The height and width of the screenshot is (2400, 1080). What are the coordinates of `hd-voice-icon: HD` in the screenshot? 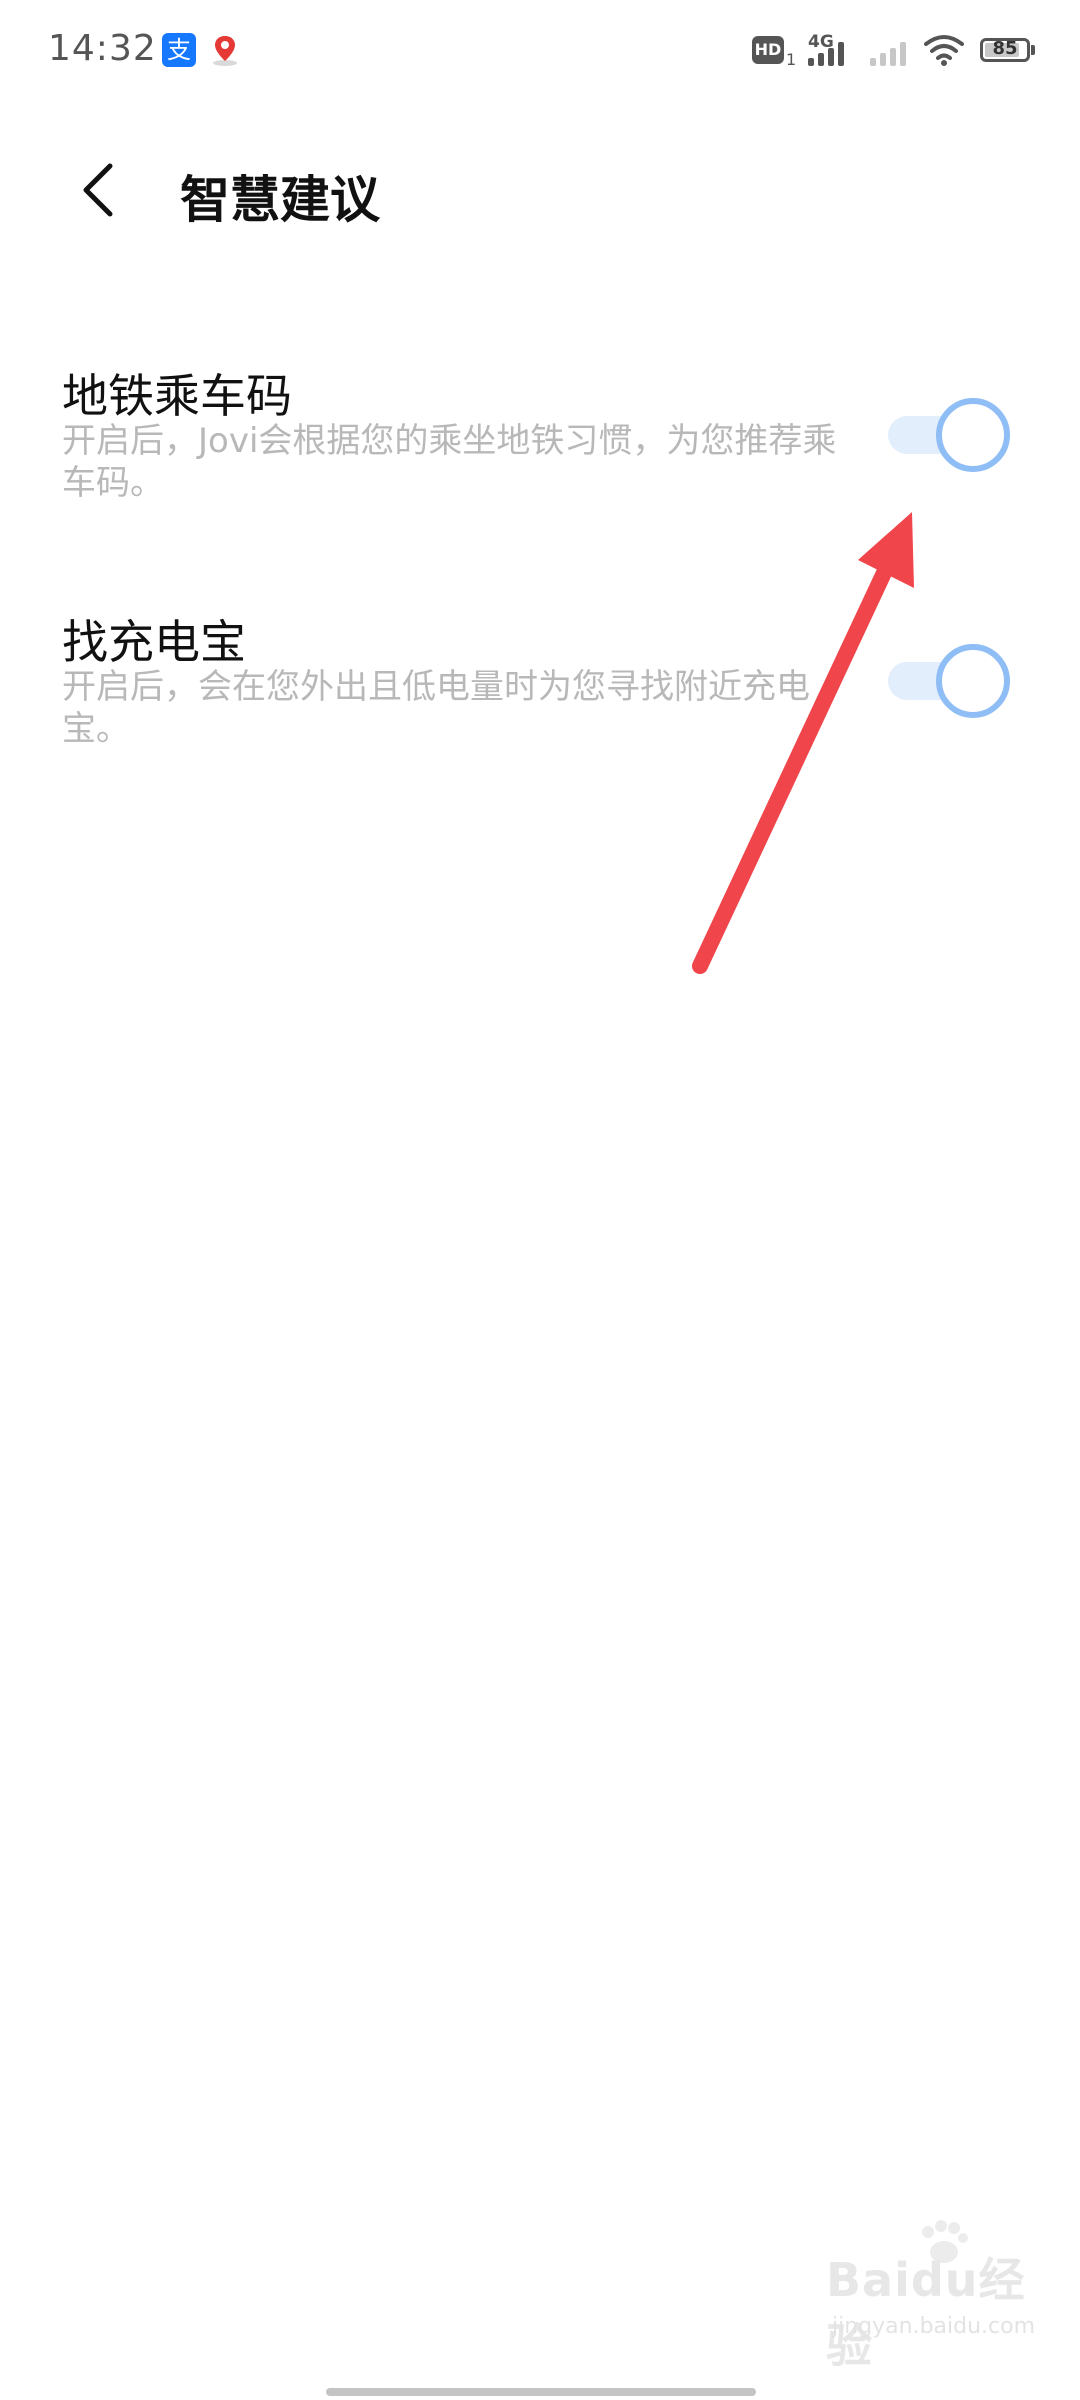 It's located at (768, 50).